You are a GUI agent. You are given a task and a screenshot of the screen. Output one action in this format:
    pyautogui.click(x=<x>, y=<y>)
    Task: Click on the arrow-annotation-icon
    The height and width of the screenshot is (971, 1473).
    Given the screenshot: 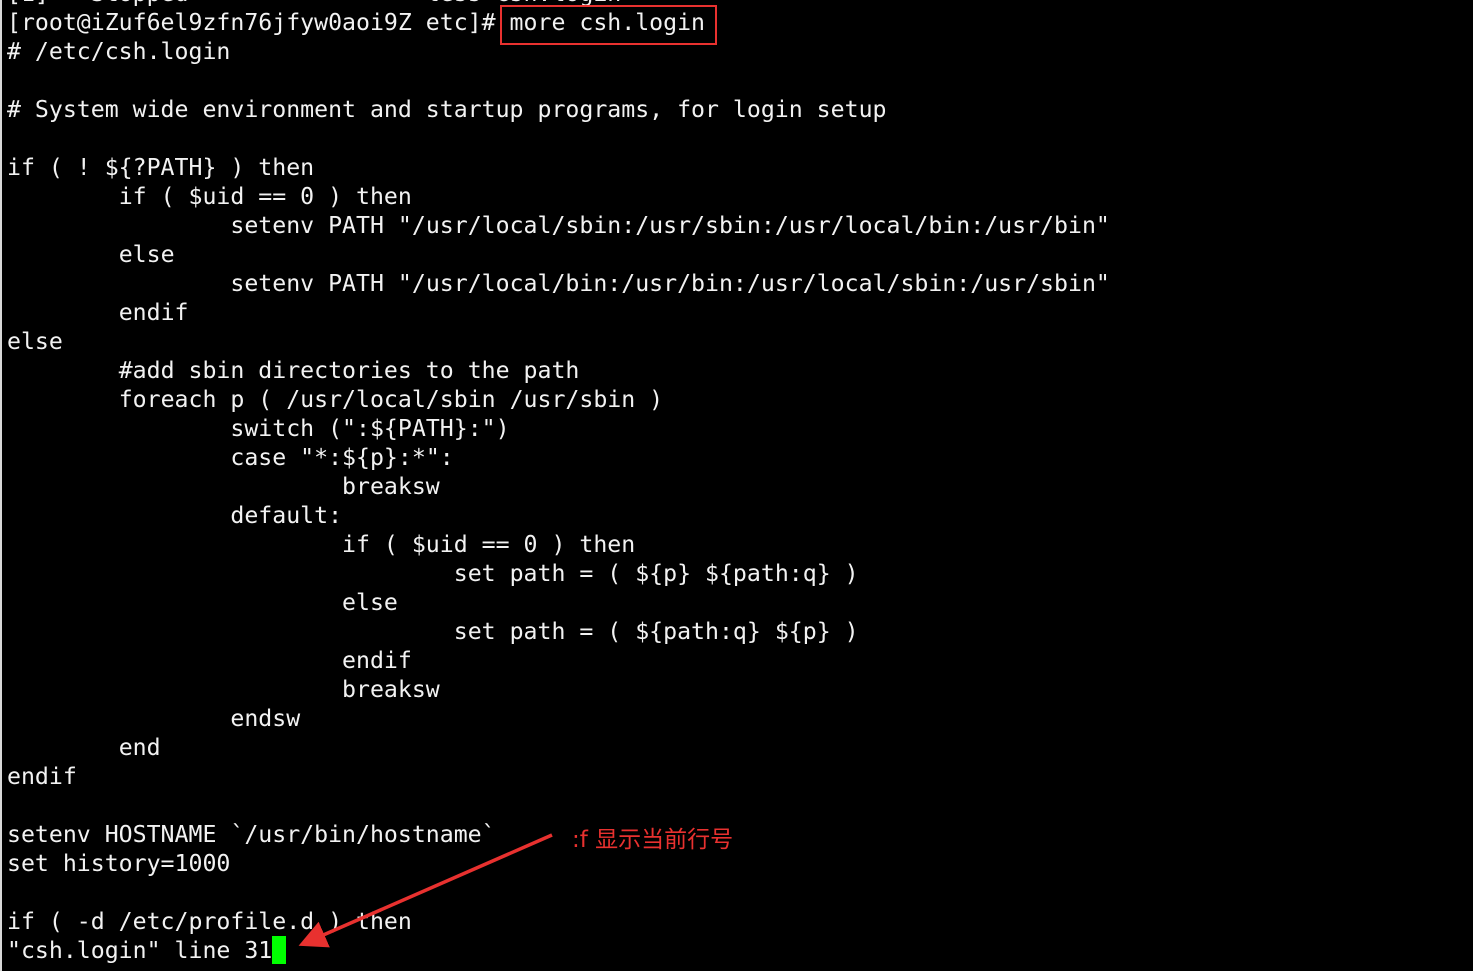 What is the action you would take?
    pyautogui.click(x=425, y=890)
    